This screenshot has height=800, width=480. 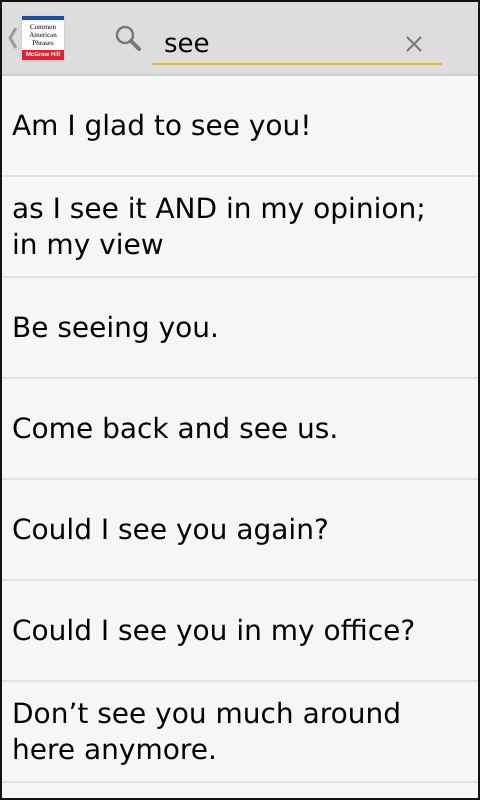 I want to click on search-input: see, so click(x=283, y=44).